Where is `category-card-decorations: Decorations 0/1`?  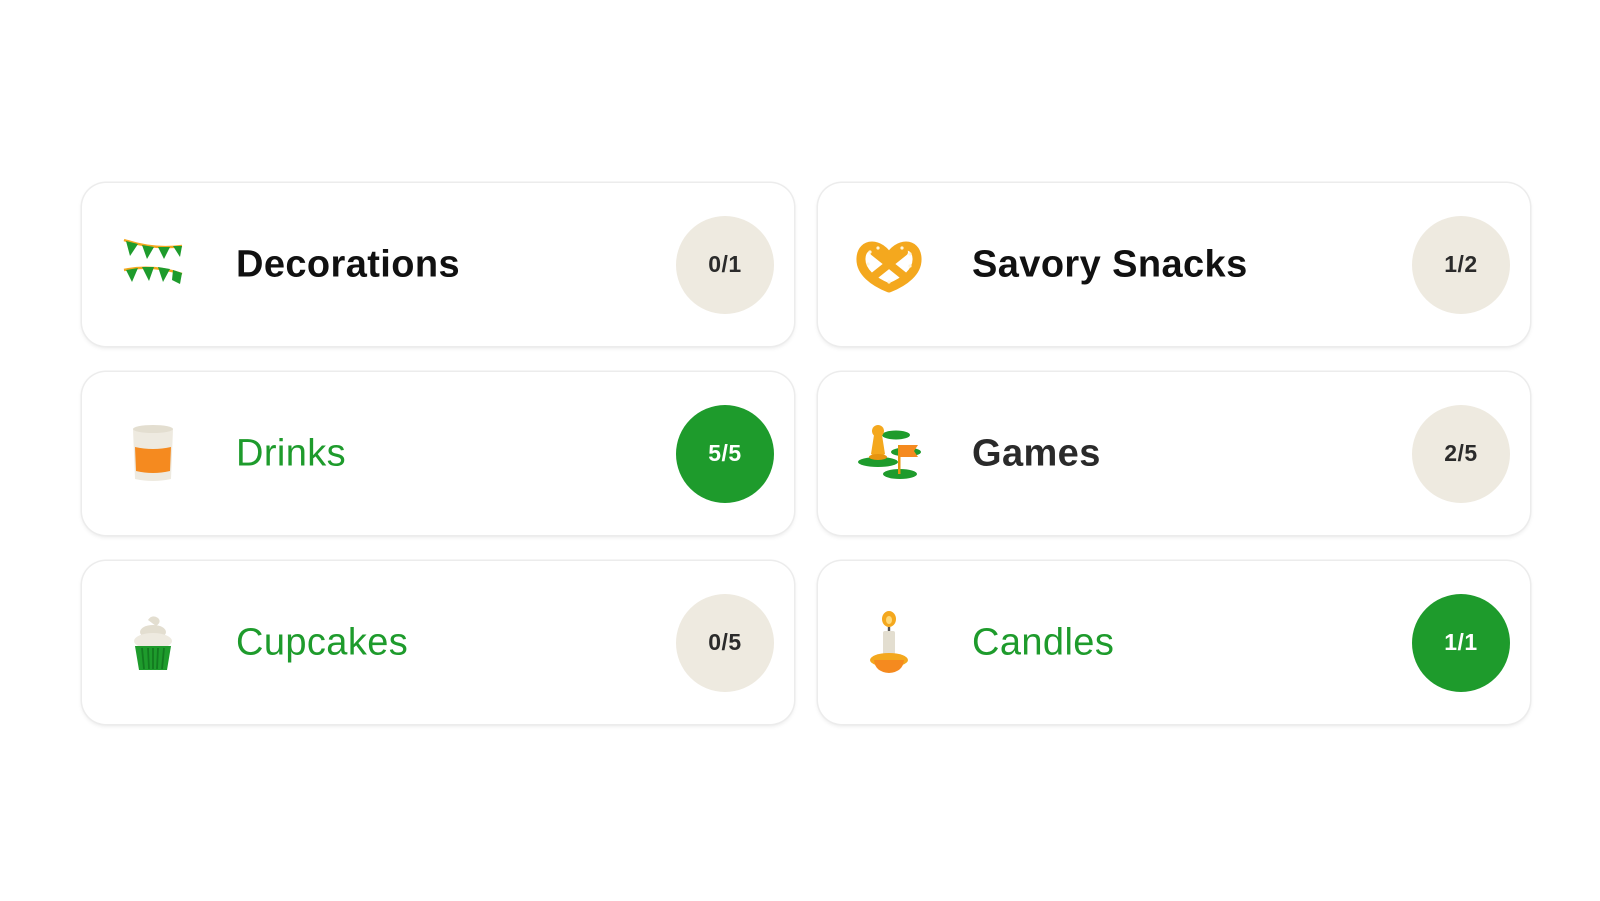
category-card-decorations: Decorations 0/1 is located at coordinates (438, 264).